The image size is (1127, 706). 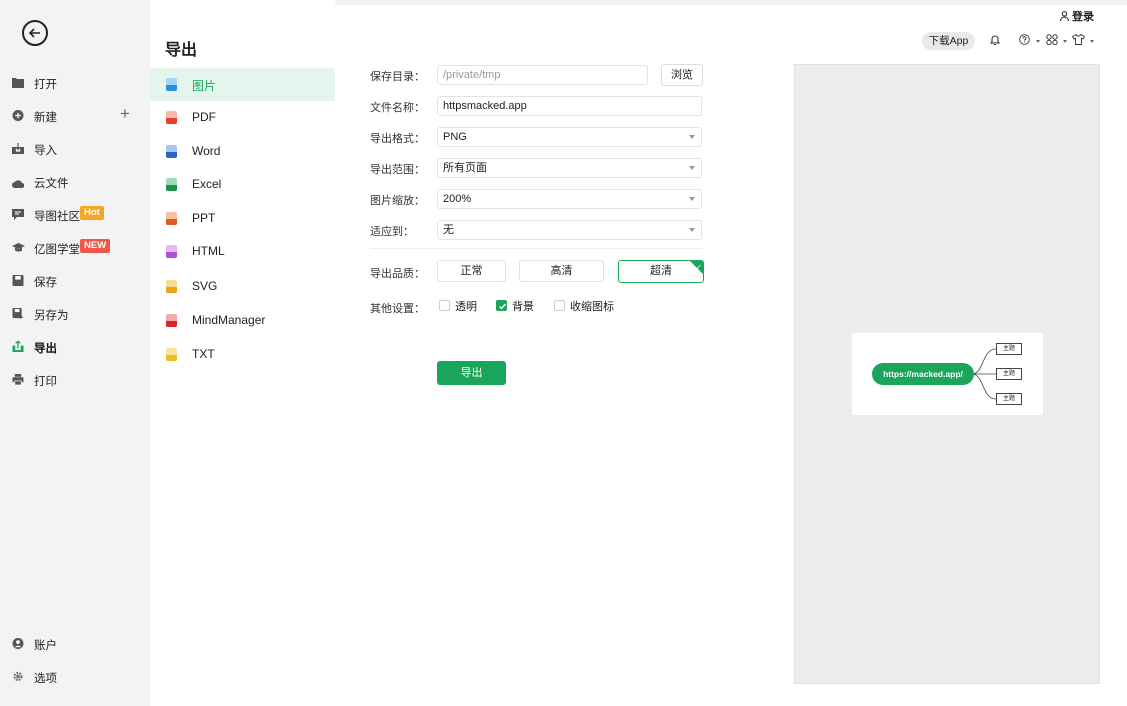 I want to click on sidebar-item-label: 打印, so click(x=45, y=382).